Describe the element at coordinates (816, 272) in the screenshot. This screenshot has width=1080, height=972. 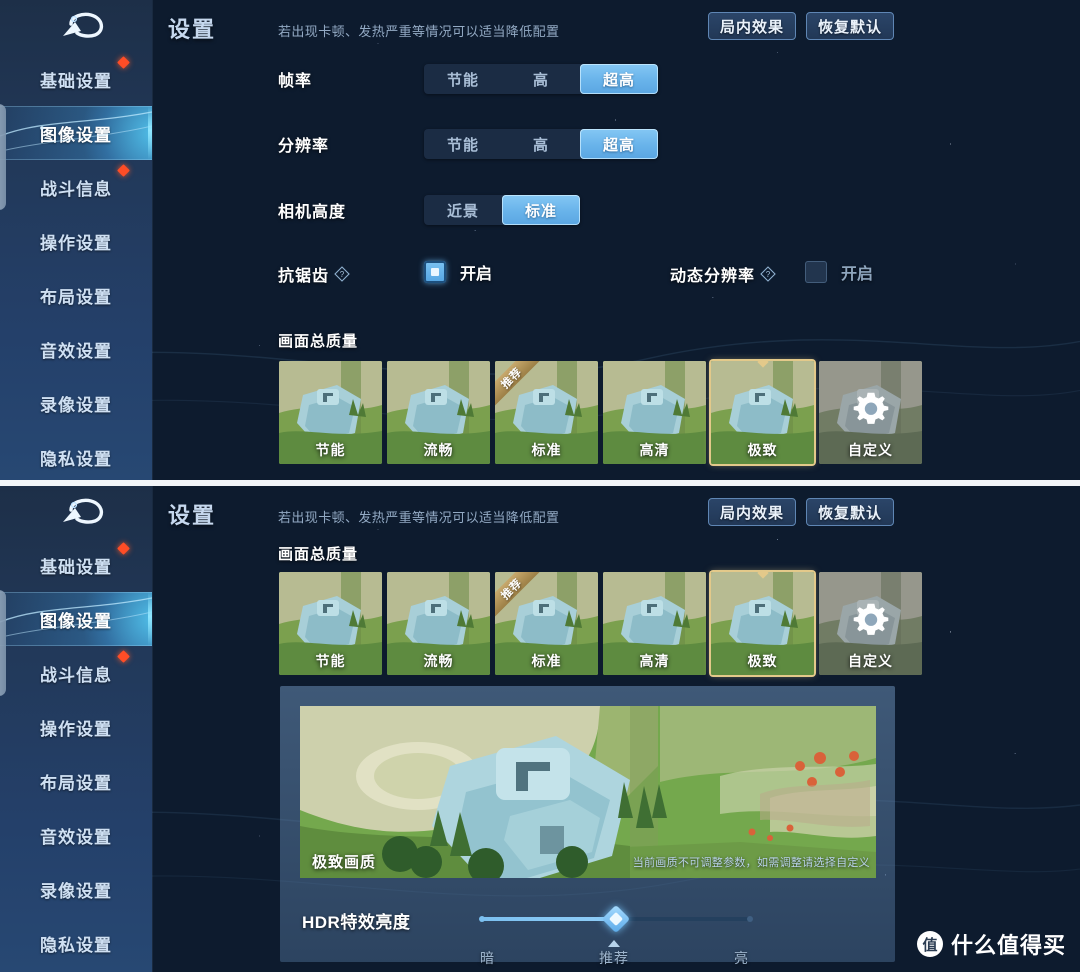
I see `dynamic-resolution-checkbox` at that location.